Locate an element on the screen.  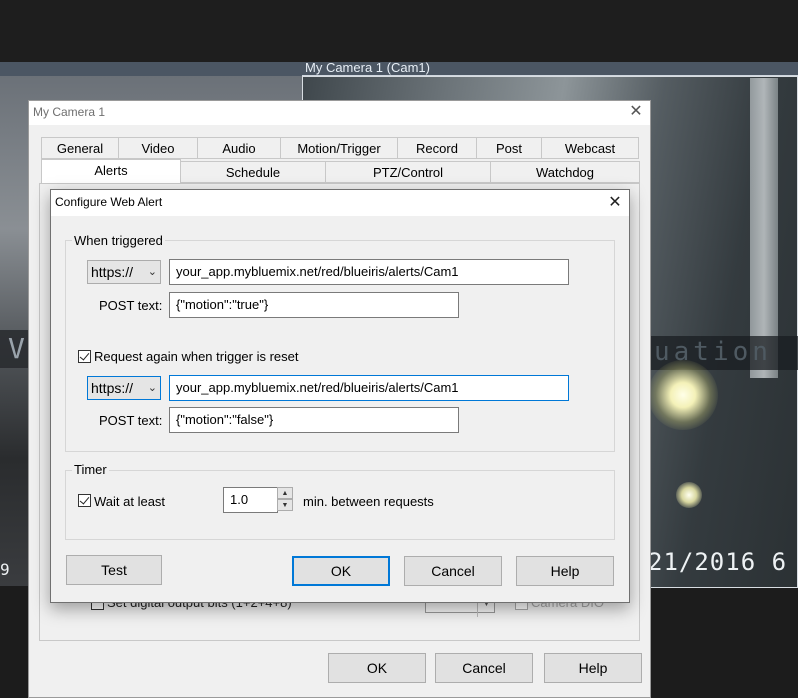
left-overlay-text: V is located at coordinates (17, 348).